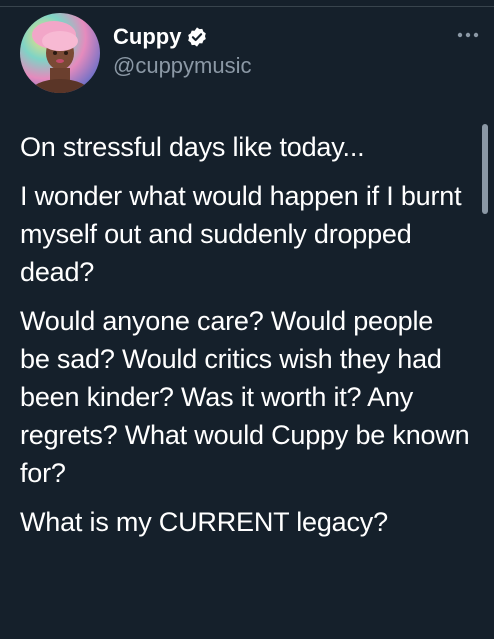 The width and height of the screenshot is (494, 639). I want to click on scrollbar, so click(485, 169).